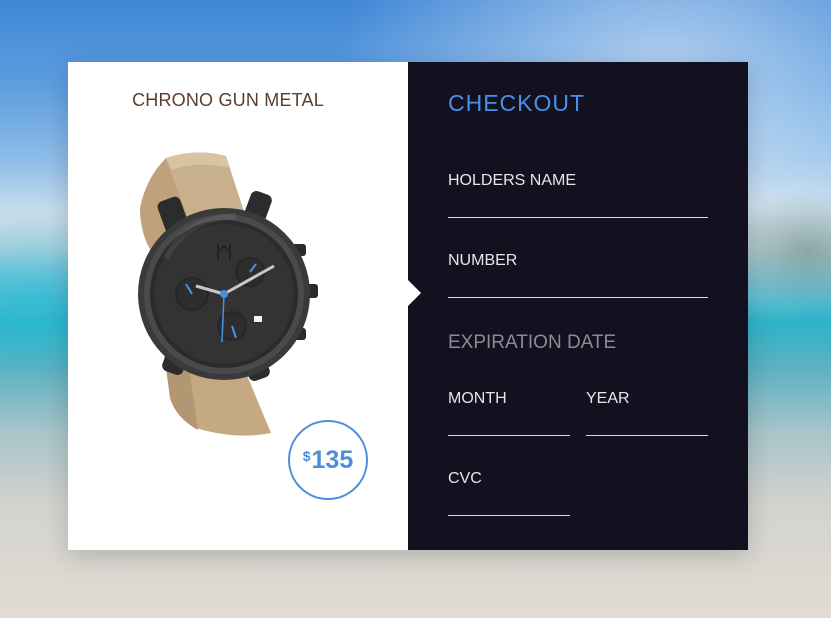 The width and height of the screenshot is (831, 618). Describe the element at coordinates (509, 424) in the screenshot. I see `month-input` at that location.